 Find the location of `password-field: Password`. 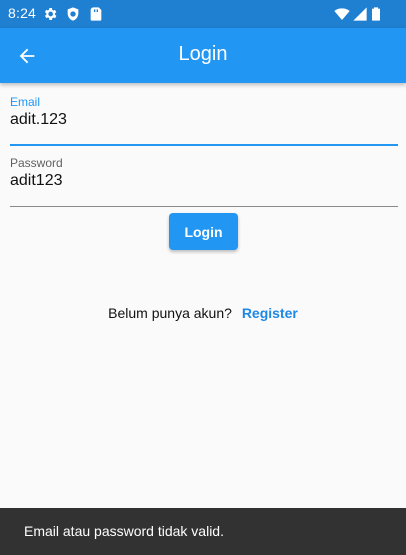

password-field: Password is located at coordinates (204, 182).